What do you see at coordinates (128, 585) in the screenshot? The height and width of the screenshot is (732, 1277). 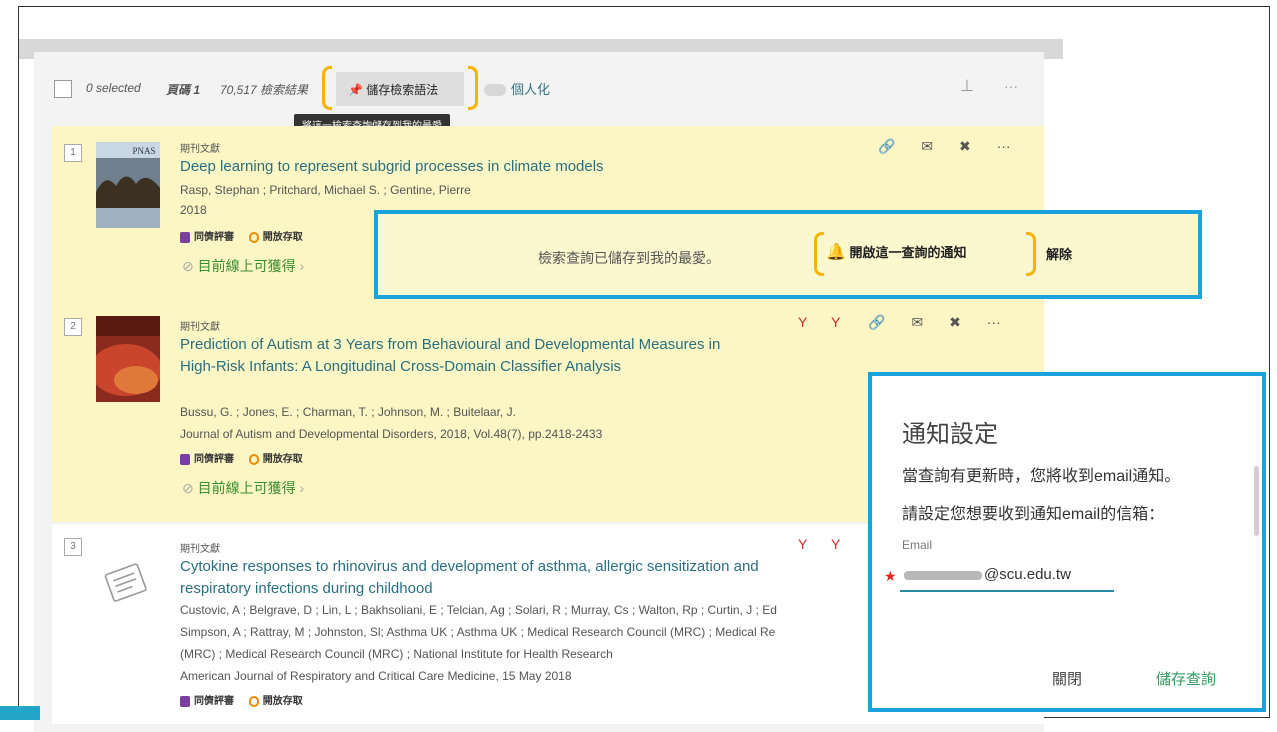 I see `generic-document-icon` at bounding box center [128, 585].